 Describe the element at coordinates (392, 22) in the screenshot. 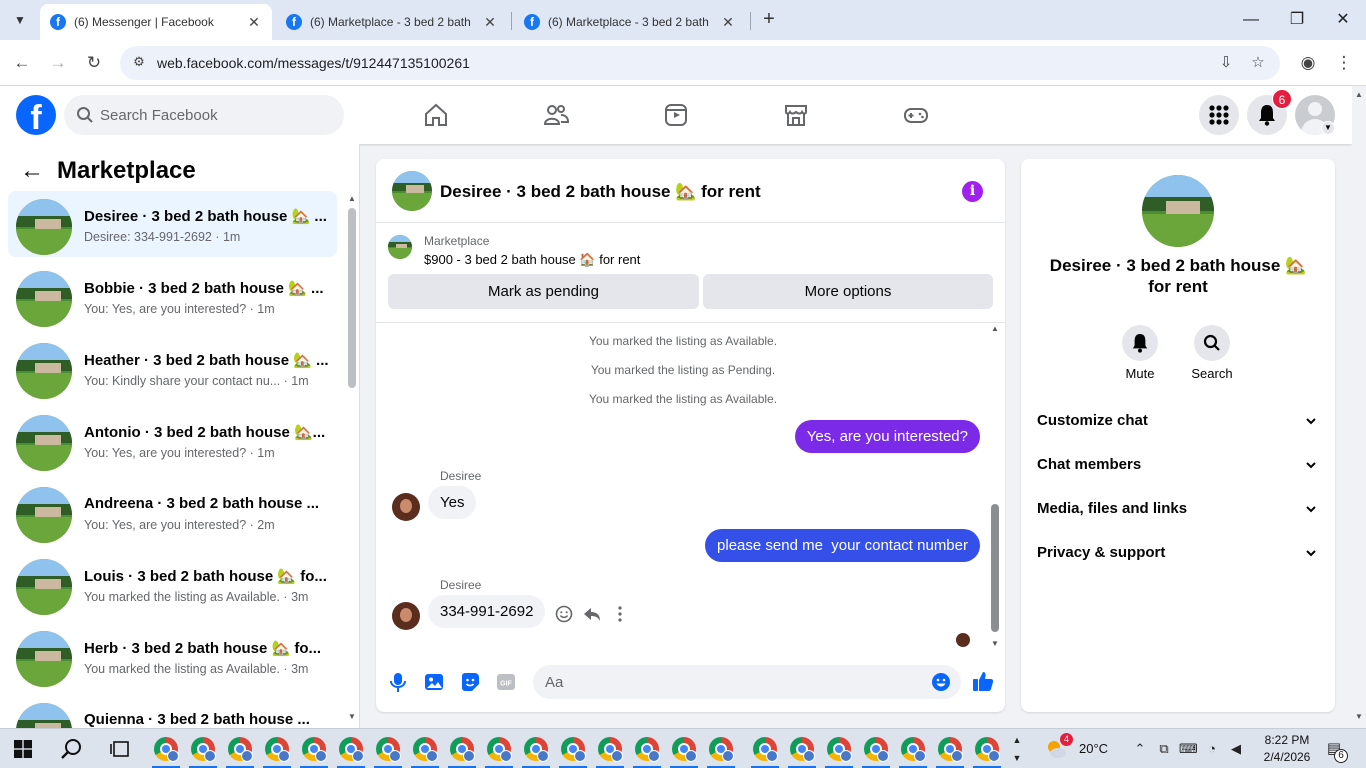

I see `browser-tab-marketplace-1: f (6) Marketplace - 3 bed 2 bath ✕` at that location.